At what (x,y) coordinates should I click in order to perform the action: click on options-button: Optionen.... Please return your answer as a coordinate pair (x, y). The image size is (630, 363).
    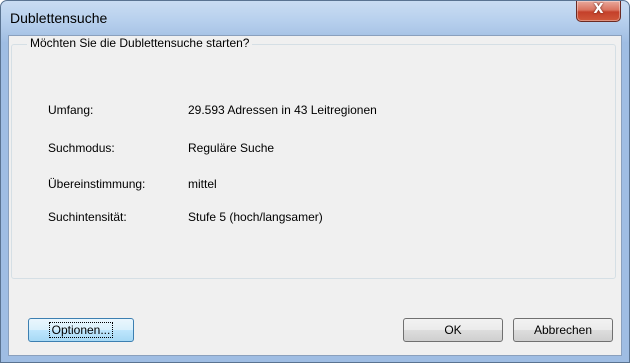
    Looking at the image, I should click on (81, 330).